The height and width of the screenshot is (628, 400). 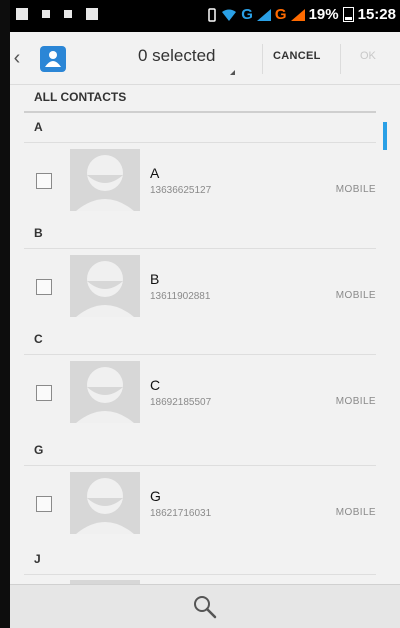 What do you see at coordinates (212, 14) in the screenshot?
I see `vibrate-icon` at bounding box center [212, 14].